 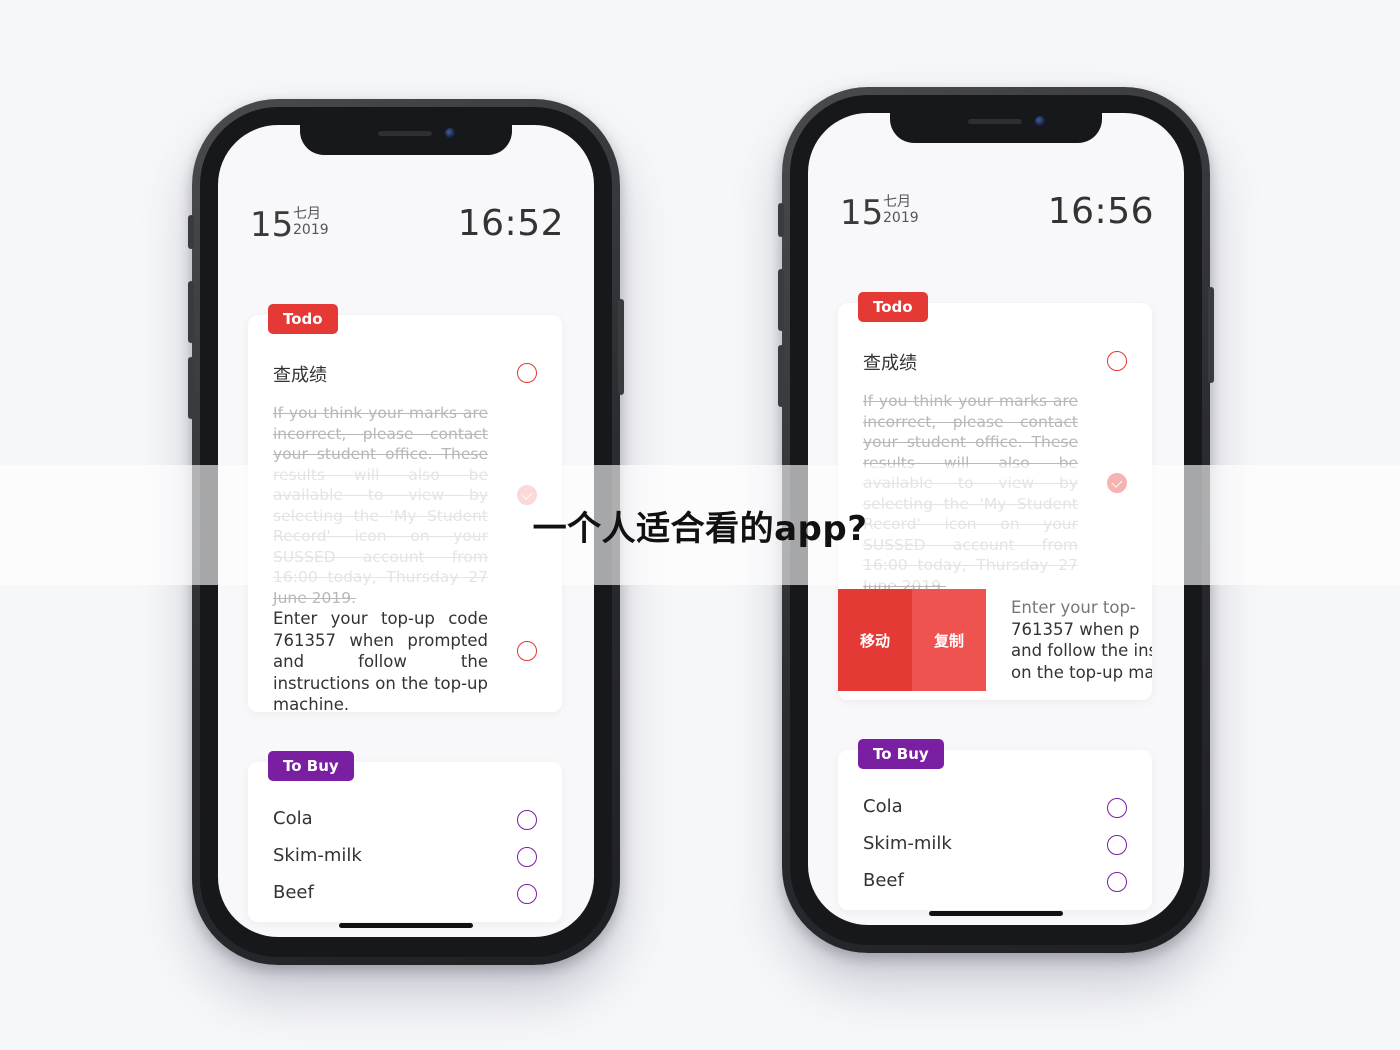 I want to click on todo-item-line: 761357 when p, so click(x=1075, y=629).